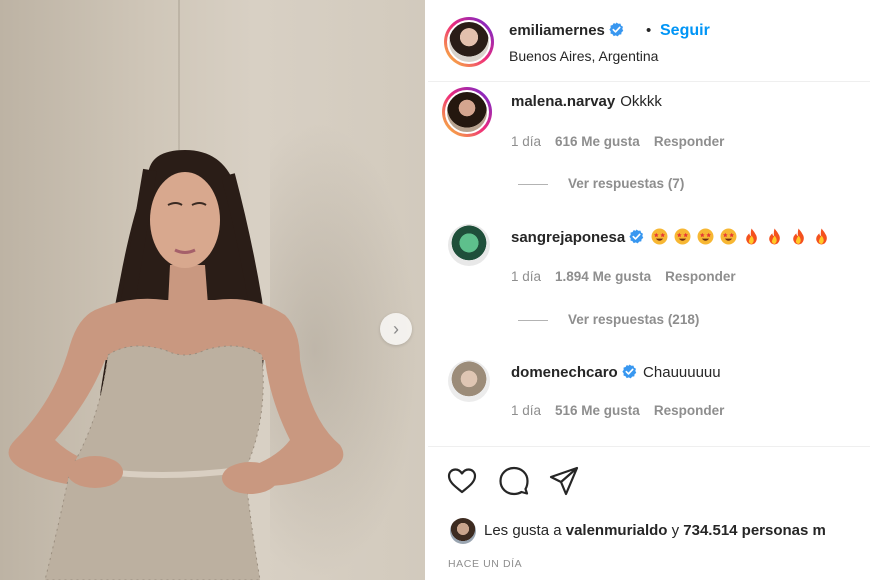  Describe the element at coordinates (568, 237) in the screenshot. I see `commenter-username: sangrejaponesa` at that location.